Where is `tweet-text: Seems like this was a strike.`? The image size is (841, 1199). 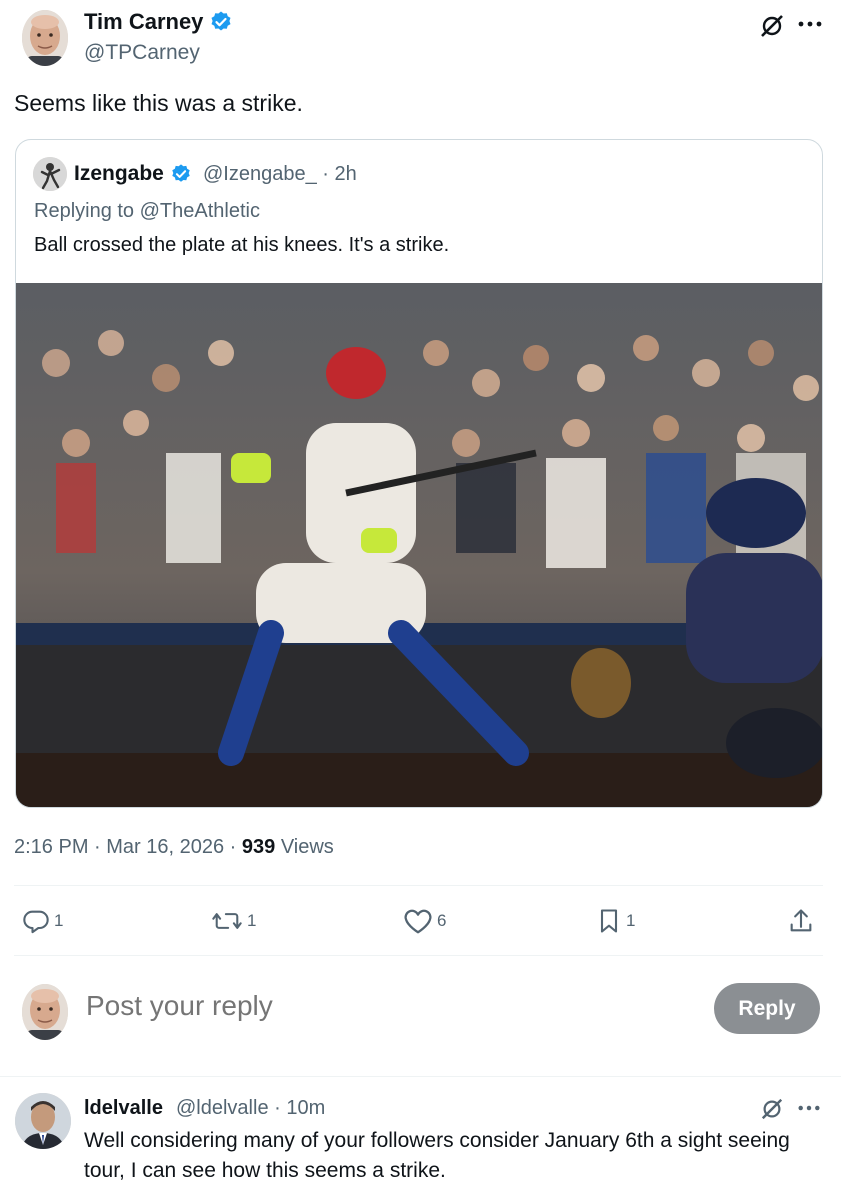
tweet-text: Seems like this was a strike. is located at coordinates (158, 103).